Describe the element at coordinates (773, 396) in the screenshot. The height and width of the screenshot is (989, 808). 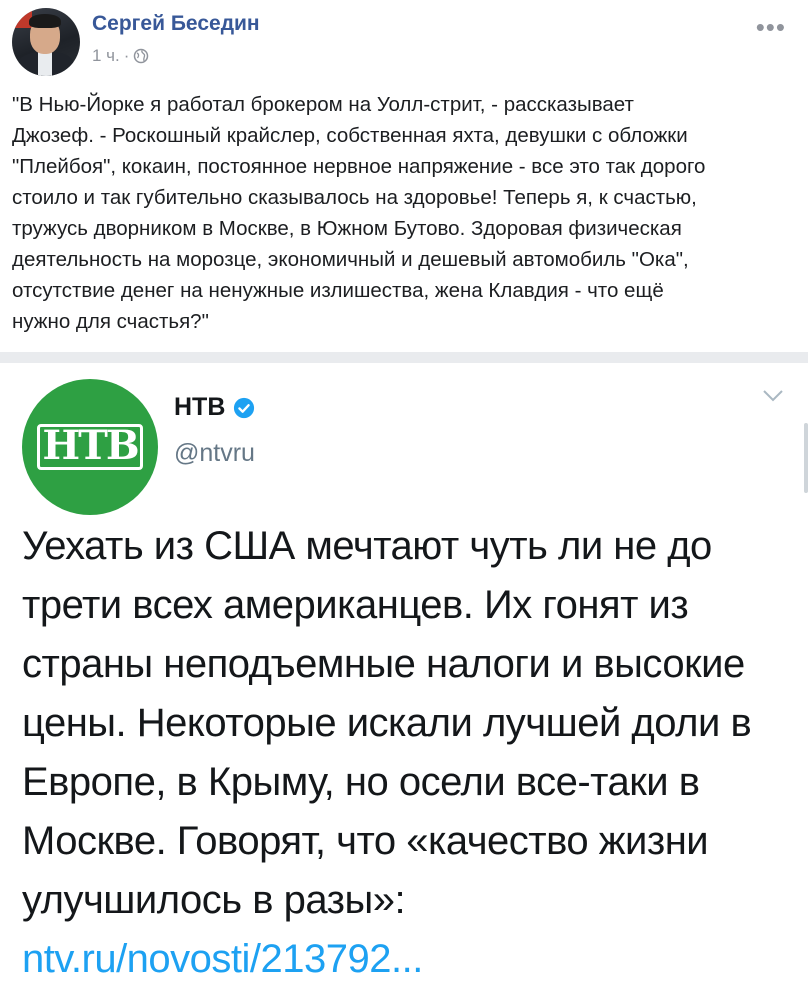
I see `chevron-down-icon` at that location.